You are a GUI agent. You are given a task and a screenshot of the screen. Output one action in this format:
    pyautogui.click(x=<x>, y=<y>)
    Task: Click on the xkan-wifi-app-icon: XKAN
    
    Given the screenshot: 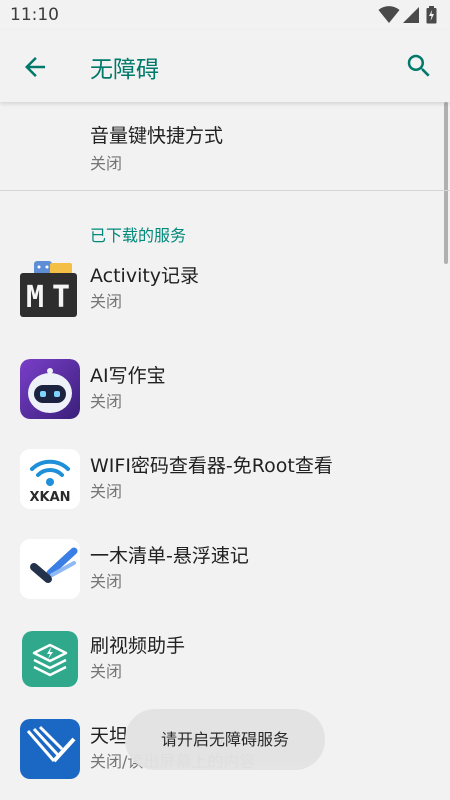 What is the action you would take?
    pyautogui.click(x=50, y=479)
    